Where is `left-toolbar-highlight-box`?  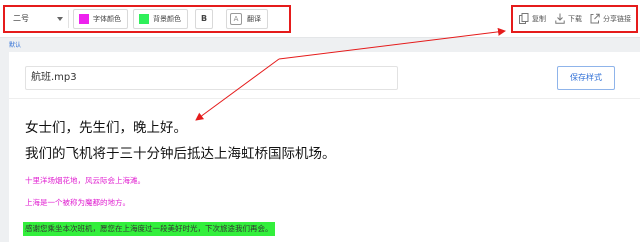 left-toolbar-highlight-box is located at coordinates (147, 19).